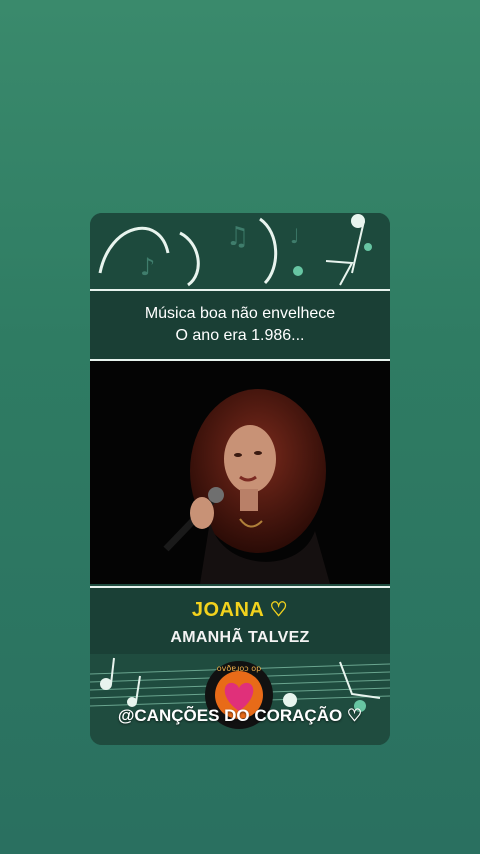 The image size is (480, 854). What do you see at coordinates (240, 313) in the screenshot?
I see `caption-line-1: Música boa não envelhece` at bounding box center [240, 313].